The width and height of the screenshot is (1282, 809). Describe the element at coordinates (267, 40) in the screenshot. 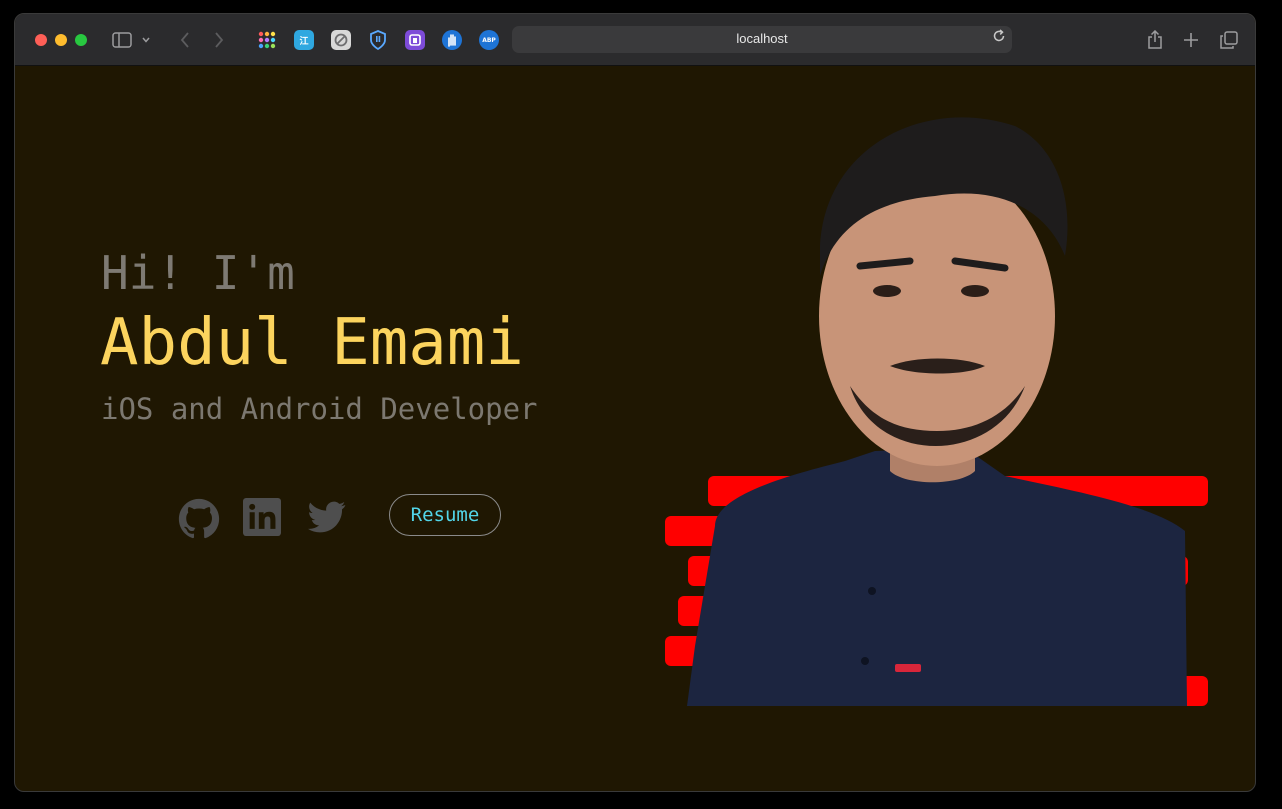

I see `apps-grid-icon` at that location.